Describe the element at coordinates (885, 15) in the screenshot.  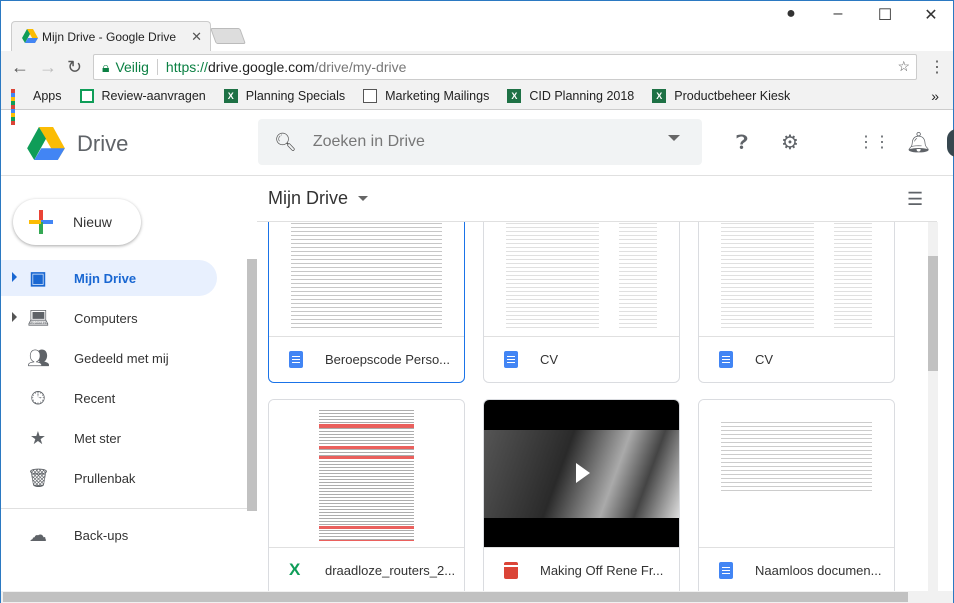
I see `maximize-button: ☐` at that location.